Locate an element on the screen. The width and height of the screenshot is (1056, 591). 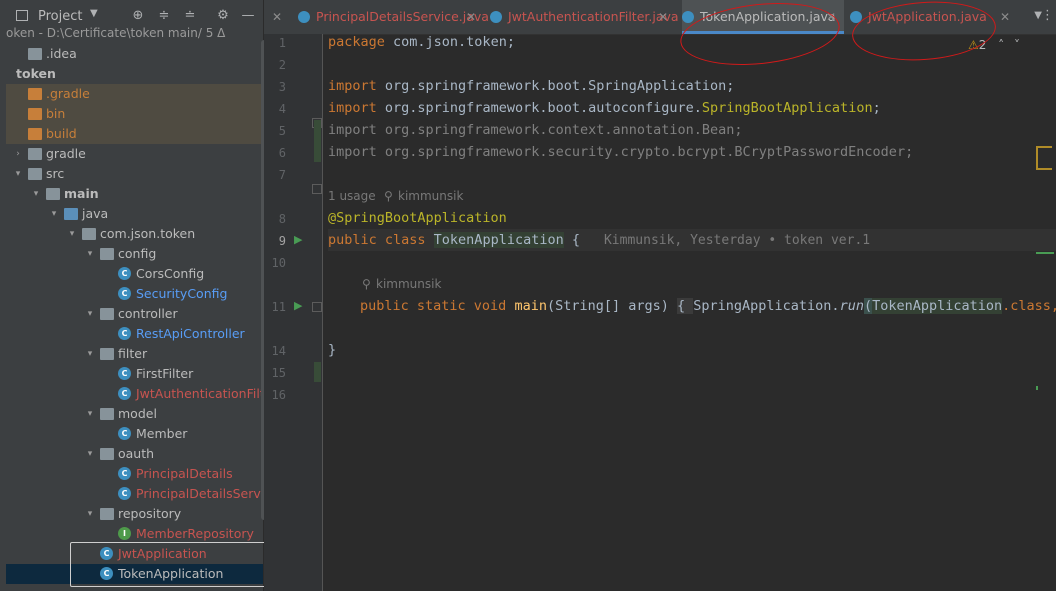
tree-item: C Member is located at coordinates (134, 434).